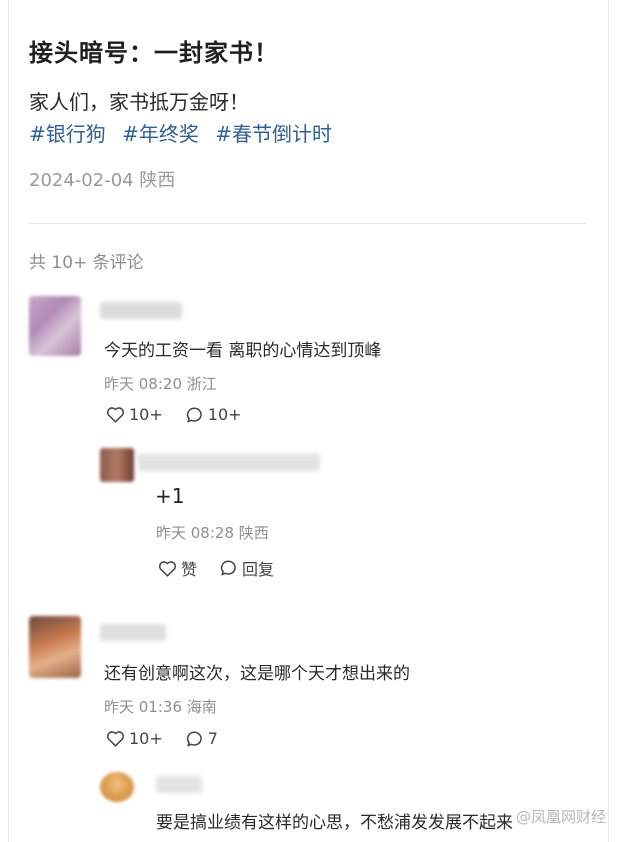 The width and height of the screenshot is (640, 842). Describe the element at coordinates (86, 263) in the screenshot. I see `comment-count: 共 10+ 条评论` at that location.